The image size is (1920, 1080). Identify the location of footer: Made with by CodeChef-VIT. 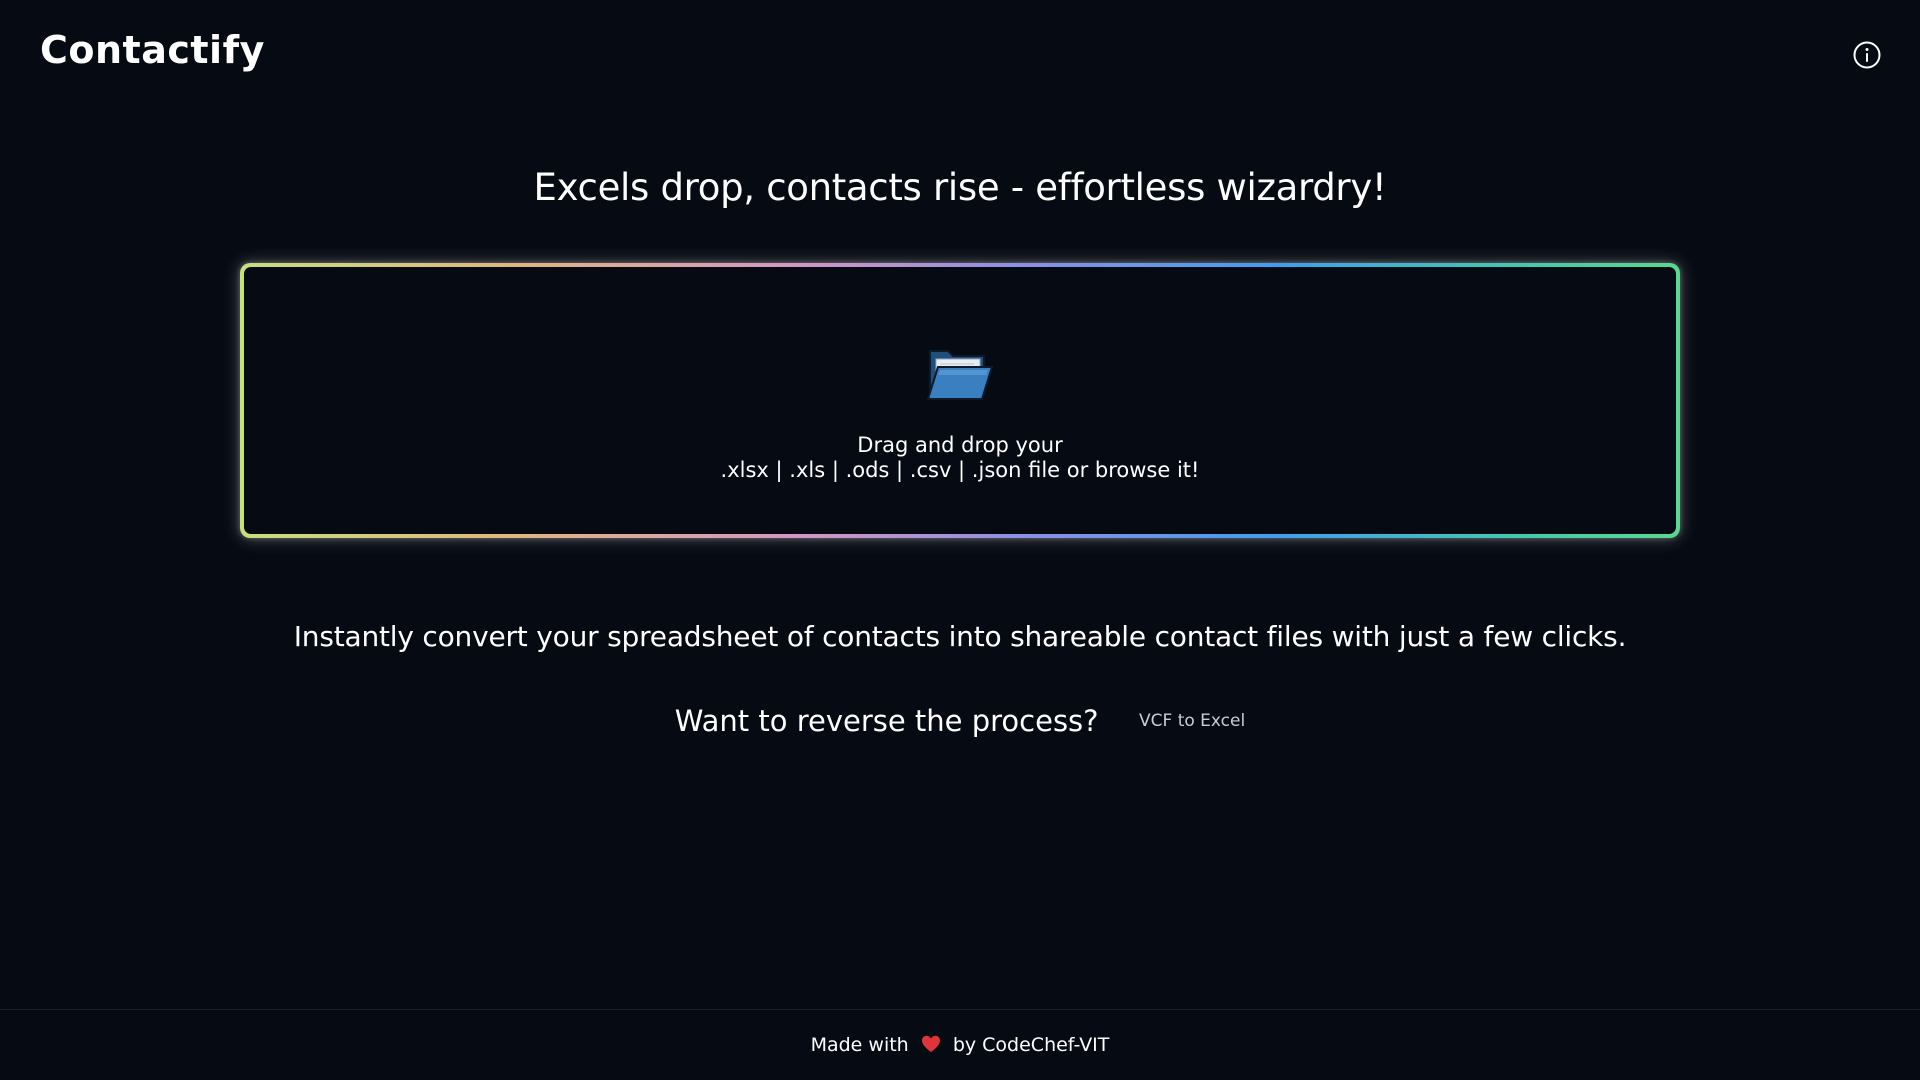
(960, 1044).